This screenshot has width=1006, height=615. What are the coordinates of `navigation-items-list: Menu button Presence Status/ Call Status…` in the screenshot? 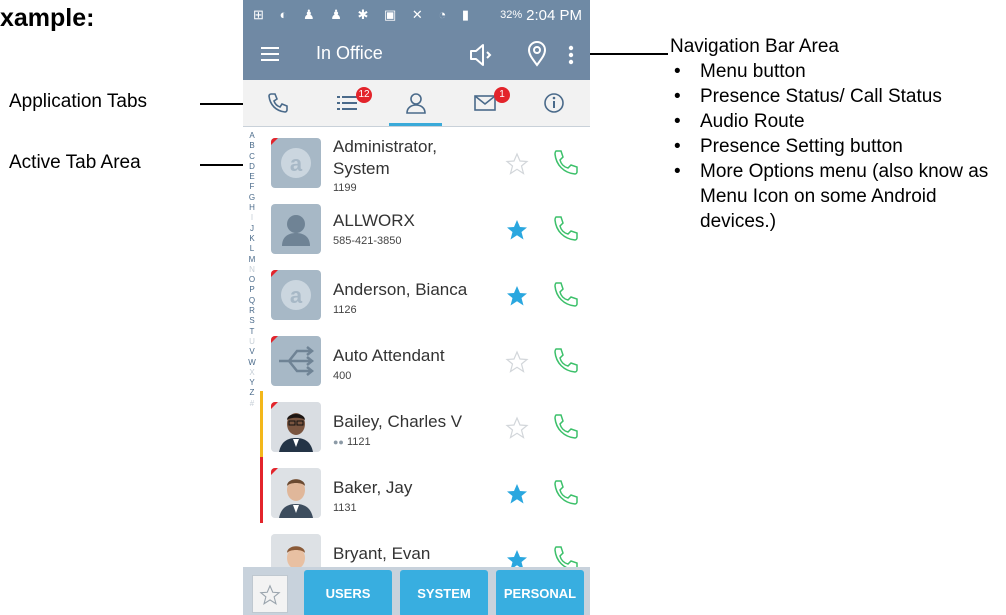 It's located at (838, 146).